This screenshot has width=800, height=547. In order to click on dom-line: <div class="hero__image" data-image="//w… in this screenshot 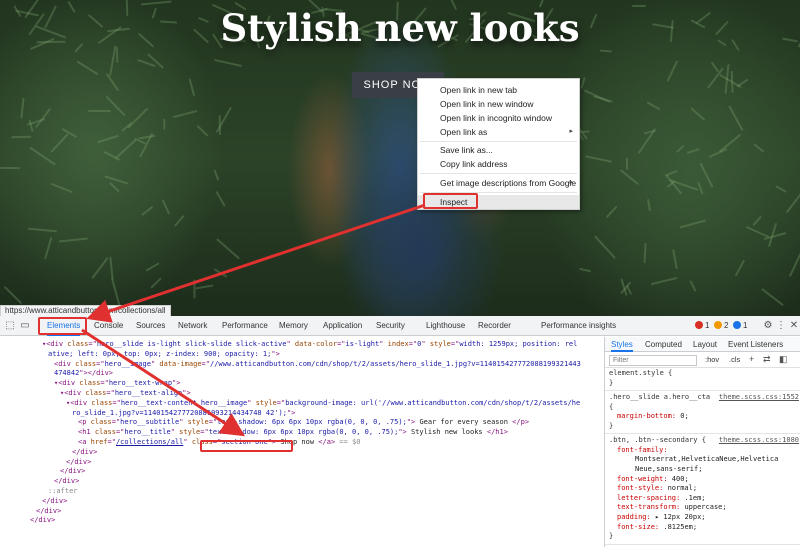, I will do `click(301, 365)`.